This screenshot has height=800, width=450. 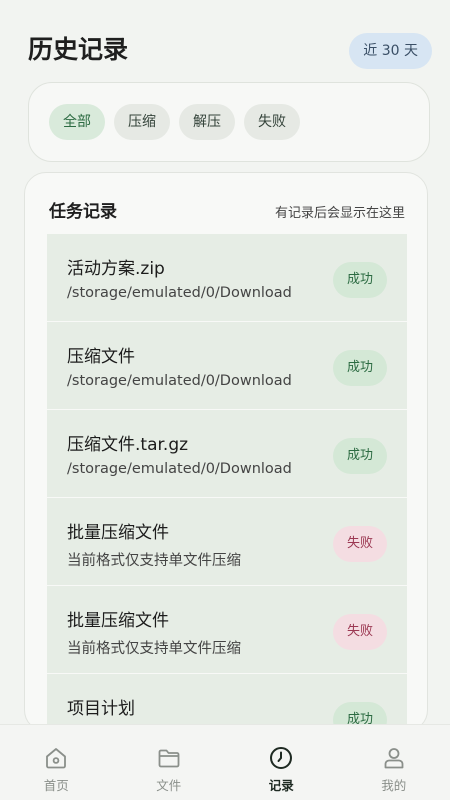 What do you see at coordinates (226, 203) in the screenshot?
I see `records-header: 任务记录 有记录后会显示在这里` at bounding box center [226, 203].